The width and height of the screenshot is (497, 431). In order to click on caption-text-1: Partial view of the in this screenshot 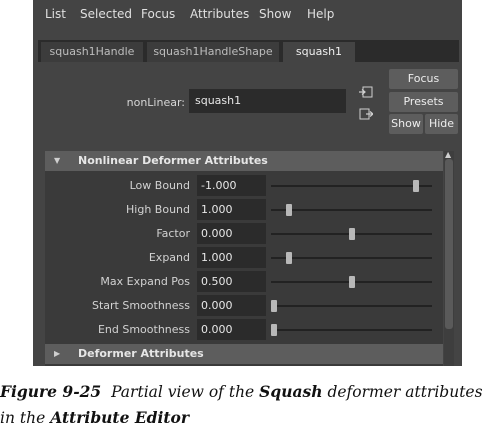, I will do `click(185, 392)`.